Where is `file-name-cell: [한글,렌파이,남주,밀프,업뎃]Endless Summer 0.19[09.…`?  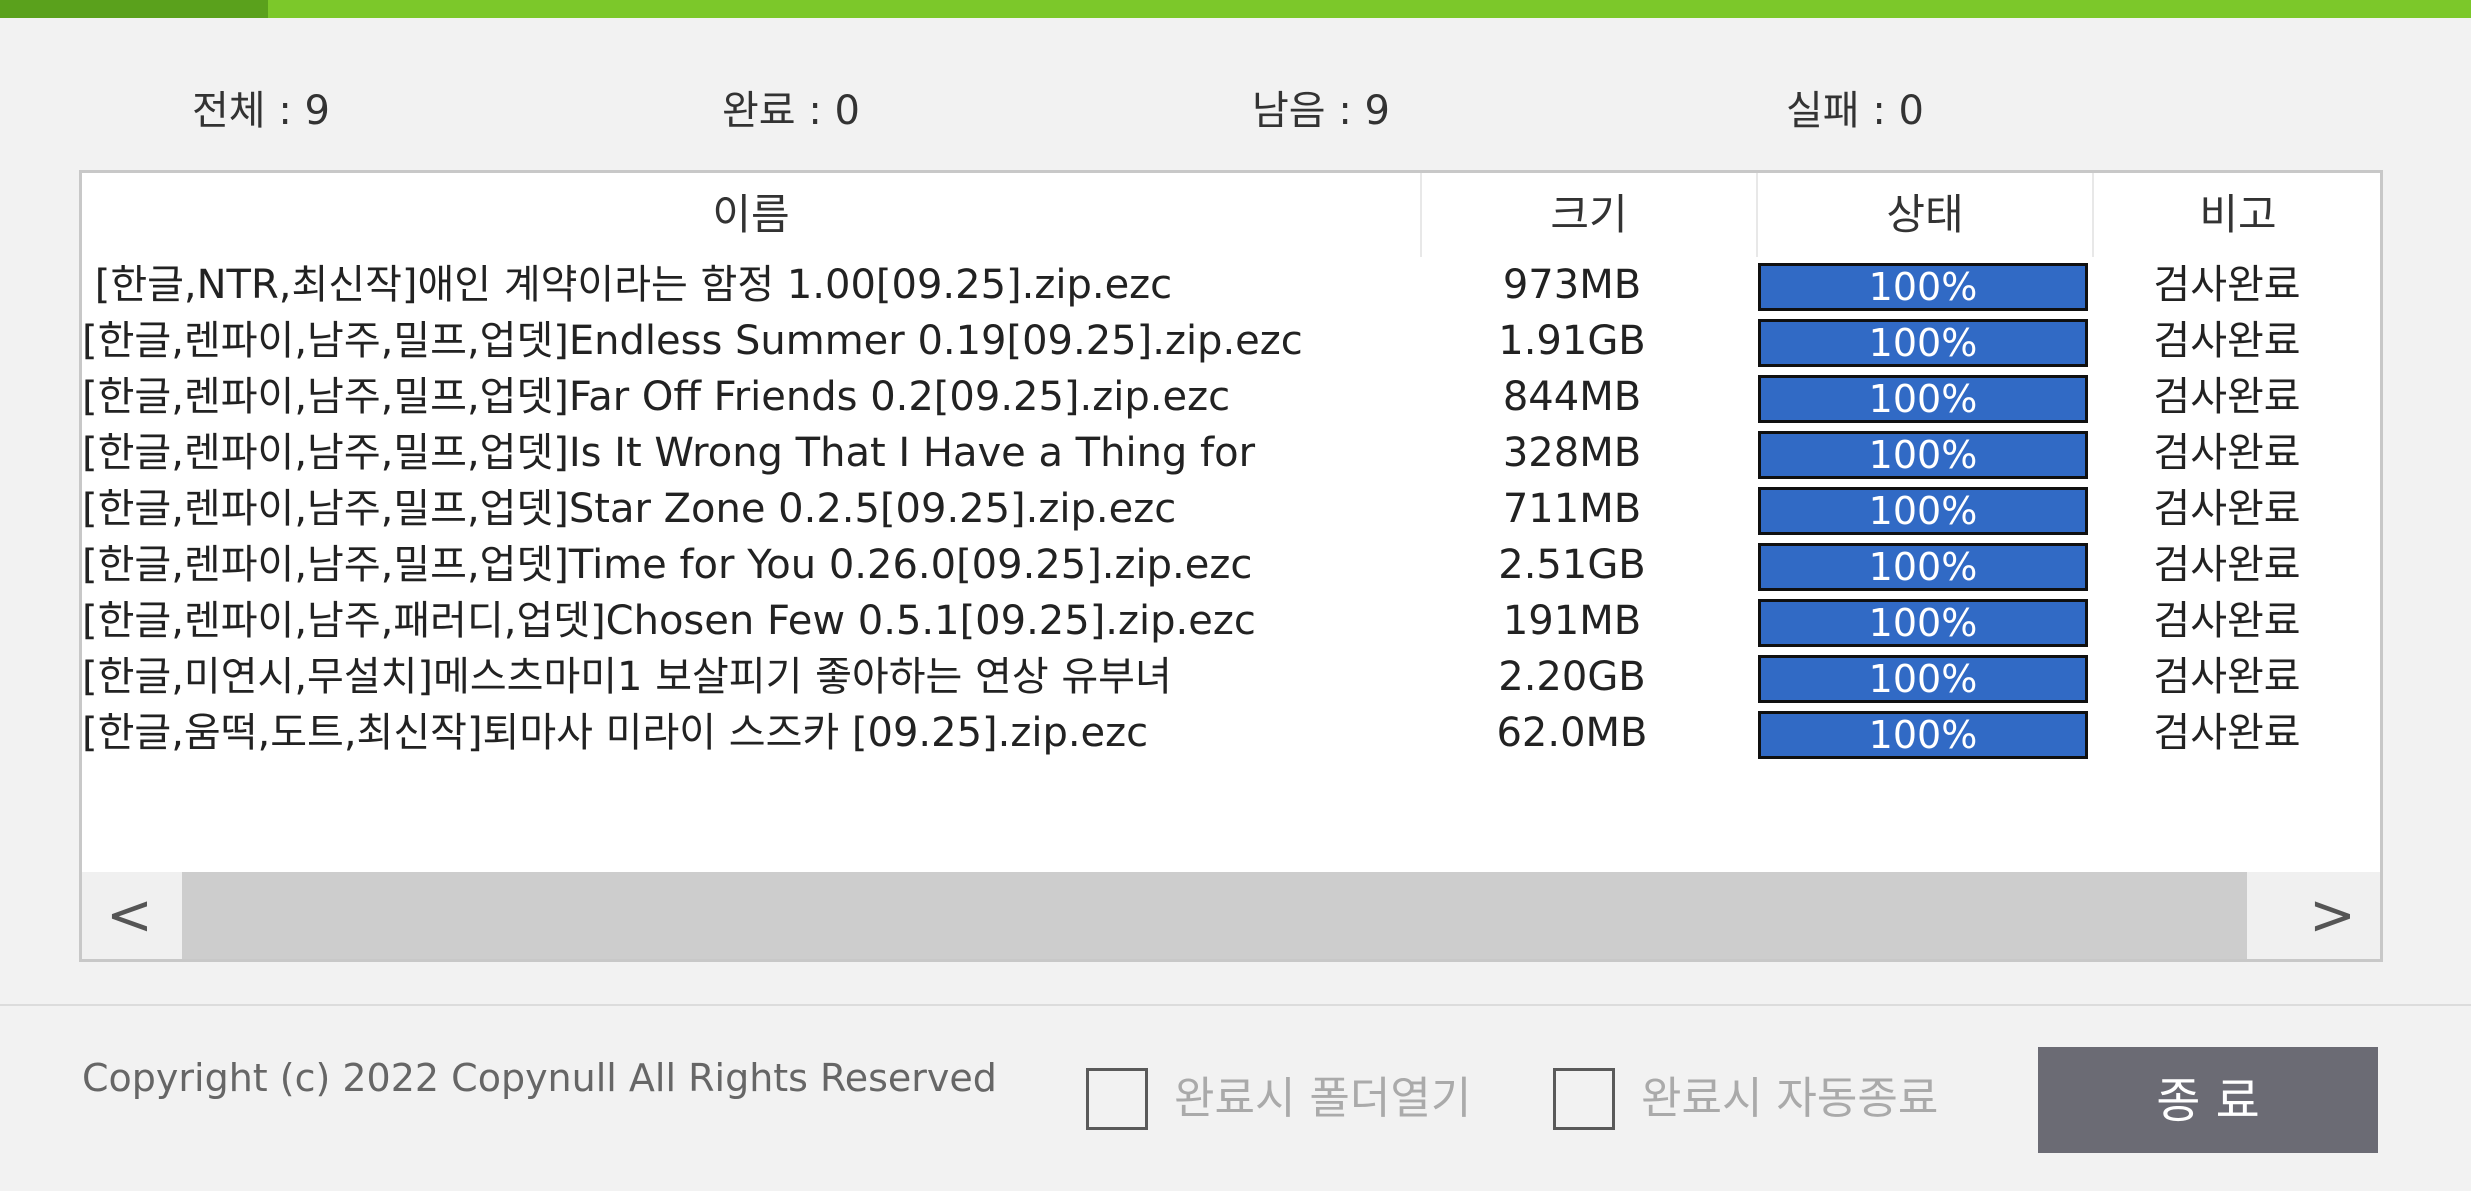
file-name-cell: [한글,렌파이,남주,밀프,업뎃]Endless Summer 0.19[09.… is located at coordinates (692, 341).